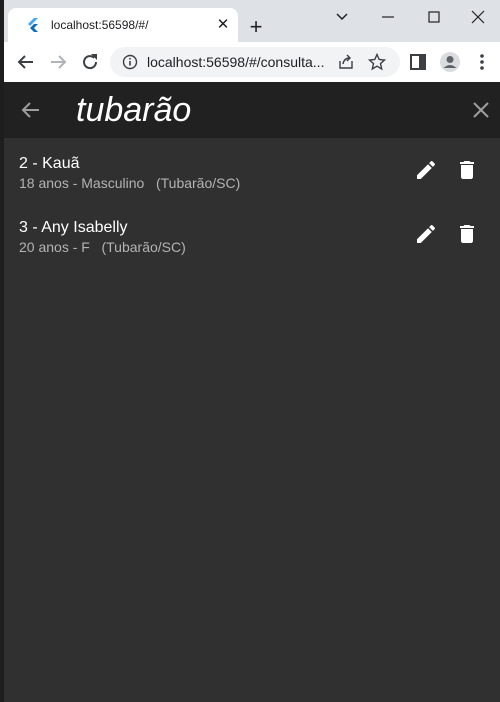 This screenshot has width=500, height=702. Describe the element at coordinates (434, 17) in the screenshot. I see `maximize-icon` at that location.